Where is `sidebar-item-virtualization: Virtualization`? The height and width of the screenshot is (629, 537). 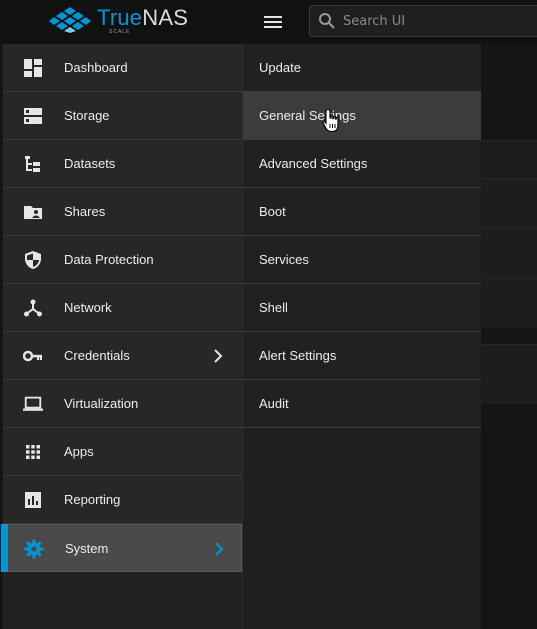 sidebar-item-virtualization: Virtualization is located at coordinates (122, 404).